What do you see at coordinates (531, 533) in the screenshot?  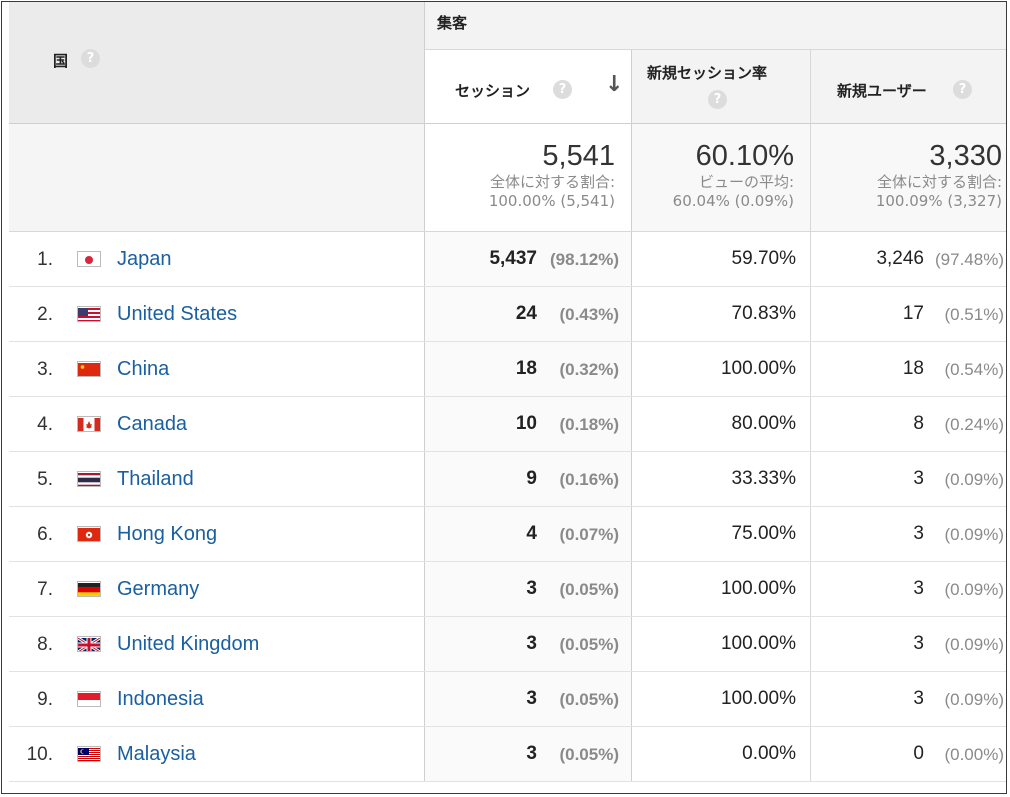 I see `sessions-value: 4` at bounding box center [531, 533].